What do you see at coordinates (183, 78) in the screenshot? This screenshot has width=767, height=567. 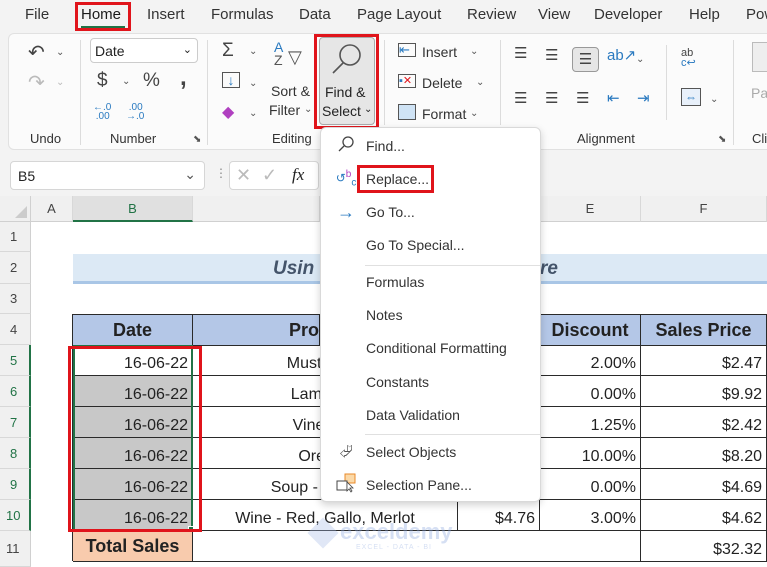 I see `comma-style-button: ,` at bounding box center [183, 78].